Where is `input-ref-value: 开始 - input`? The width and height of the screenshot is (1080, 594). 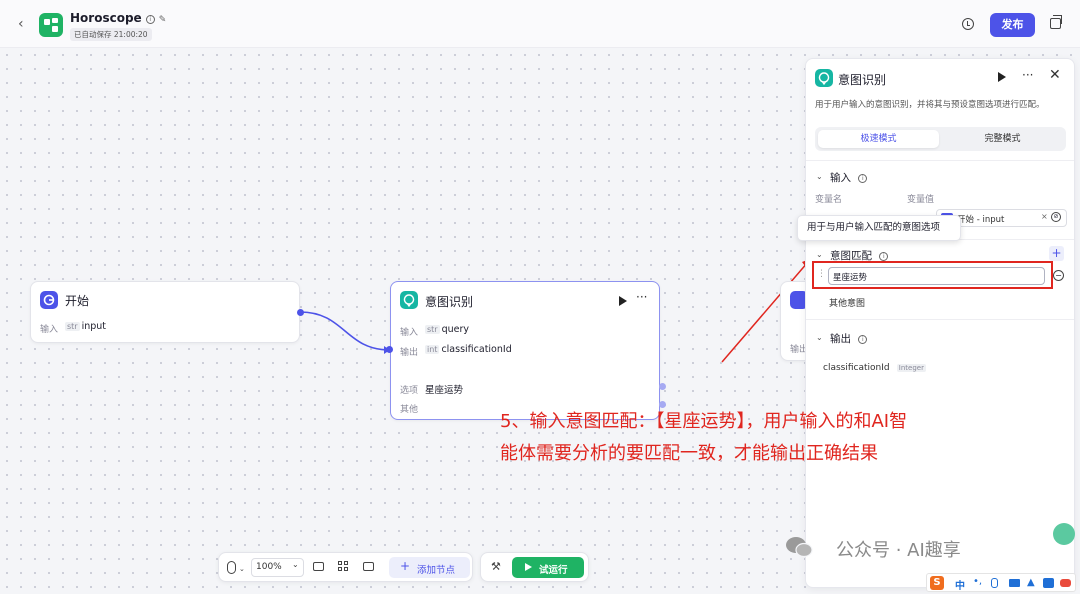 input-ref-value: 开始 - input is located at coordinates (981, 220).